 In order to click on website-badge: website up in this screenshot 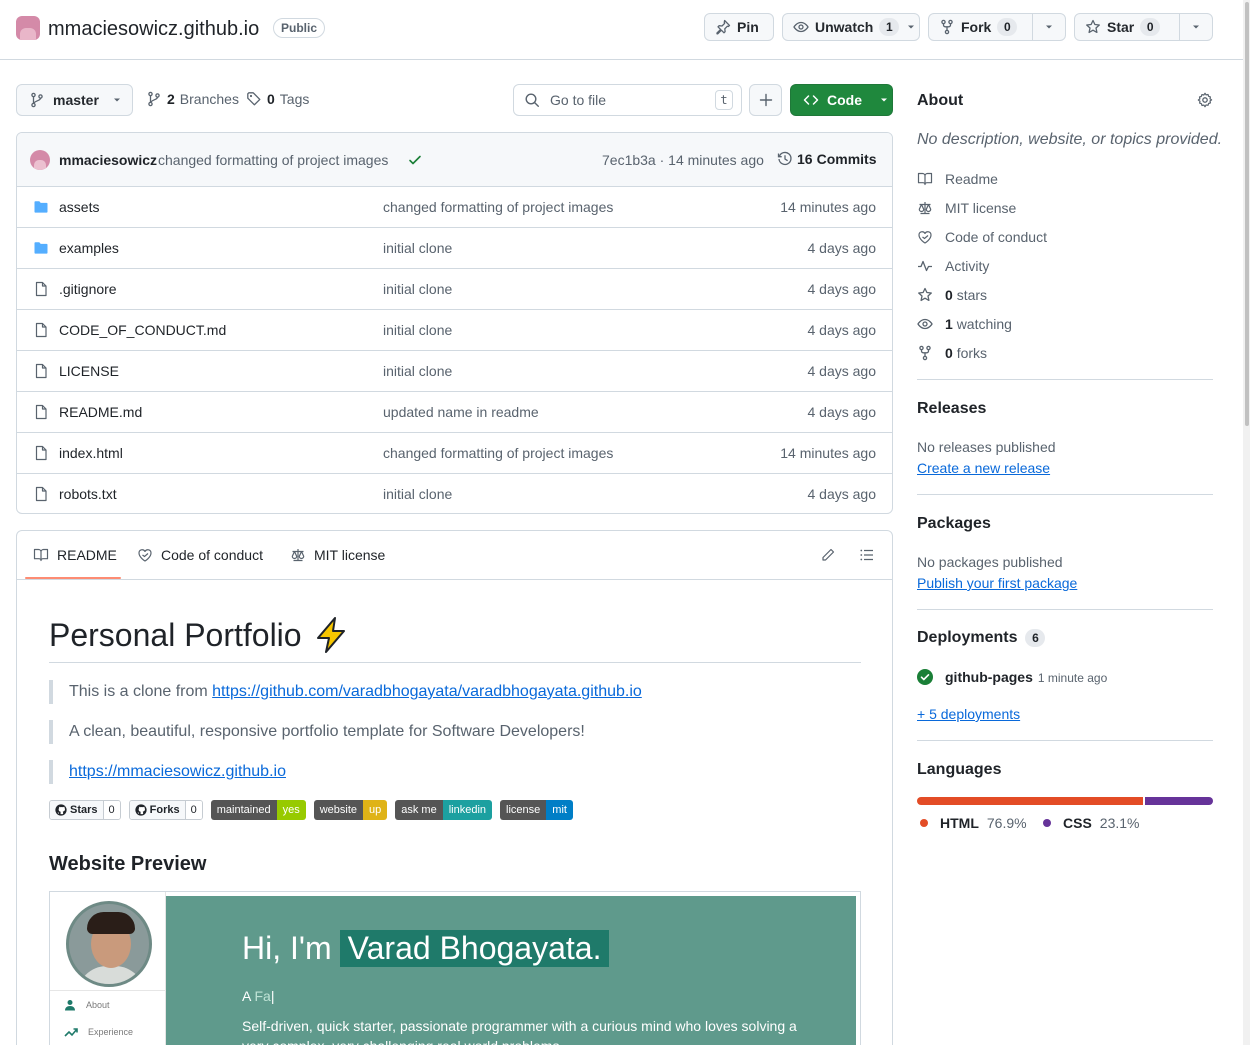, I will do `click(350, 810)`.